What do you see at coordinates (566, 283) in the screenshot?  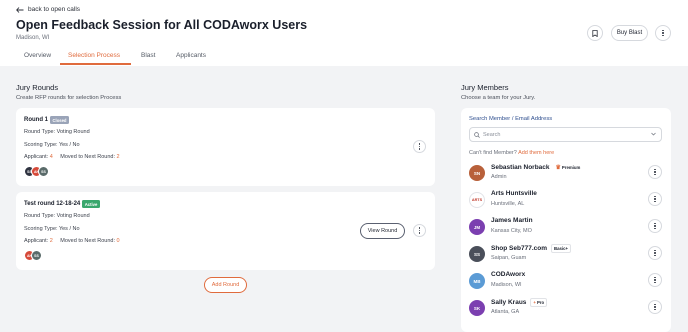 I see `list-item: MB CODAworx Madison, WI` at bounding box center [566, 283].